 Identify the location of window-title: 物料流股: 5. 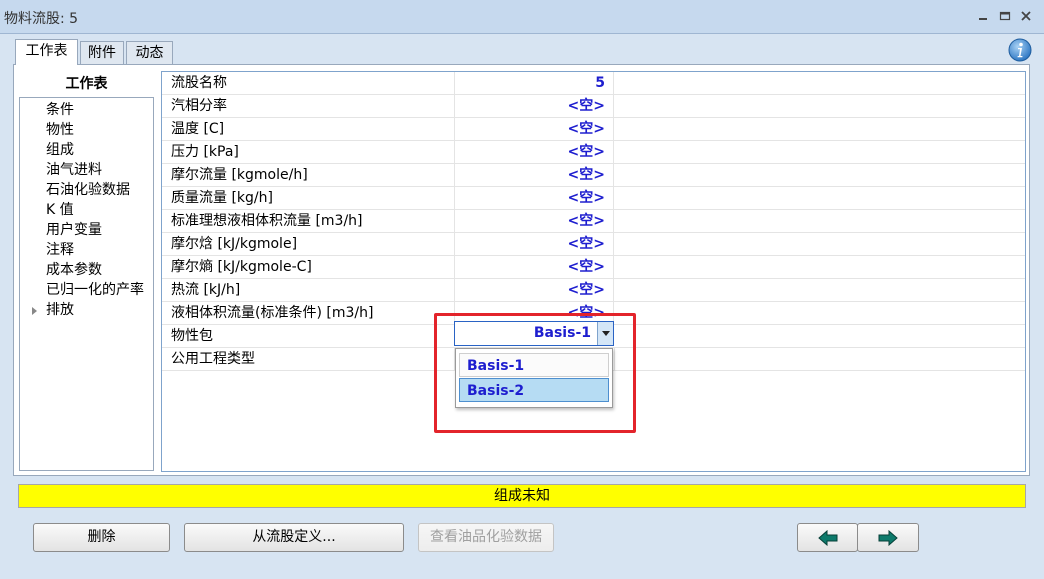
(41, 19).